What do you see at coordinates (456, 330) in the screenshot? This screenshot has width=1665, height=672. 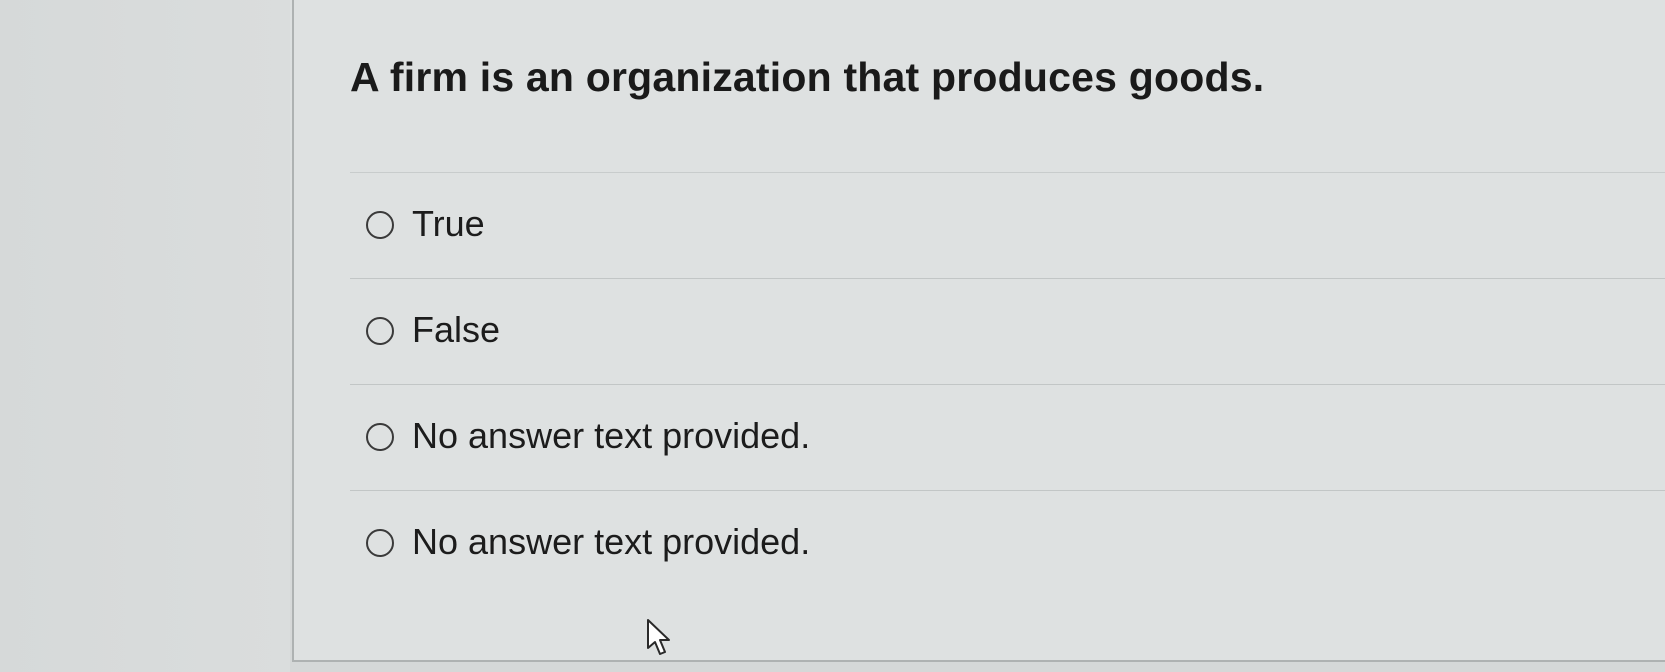 I see `answer-option-label: False` at bounding box center [456, 330].